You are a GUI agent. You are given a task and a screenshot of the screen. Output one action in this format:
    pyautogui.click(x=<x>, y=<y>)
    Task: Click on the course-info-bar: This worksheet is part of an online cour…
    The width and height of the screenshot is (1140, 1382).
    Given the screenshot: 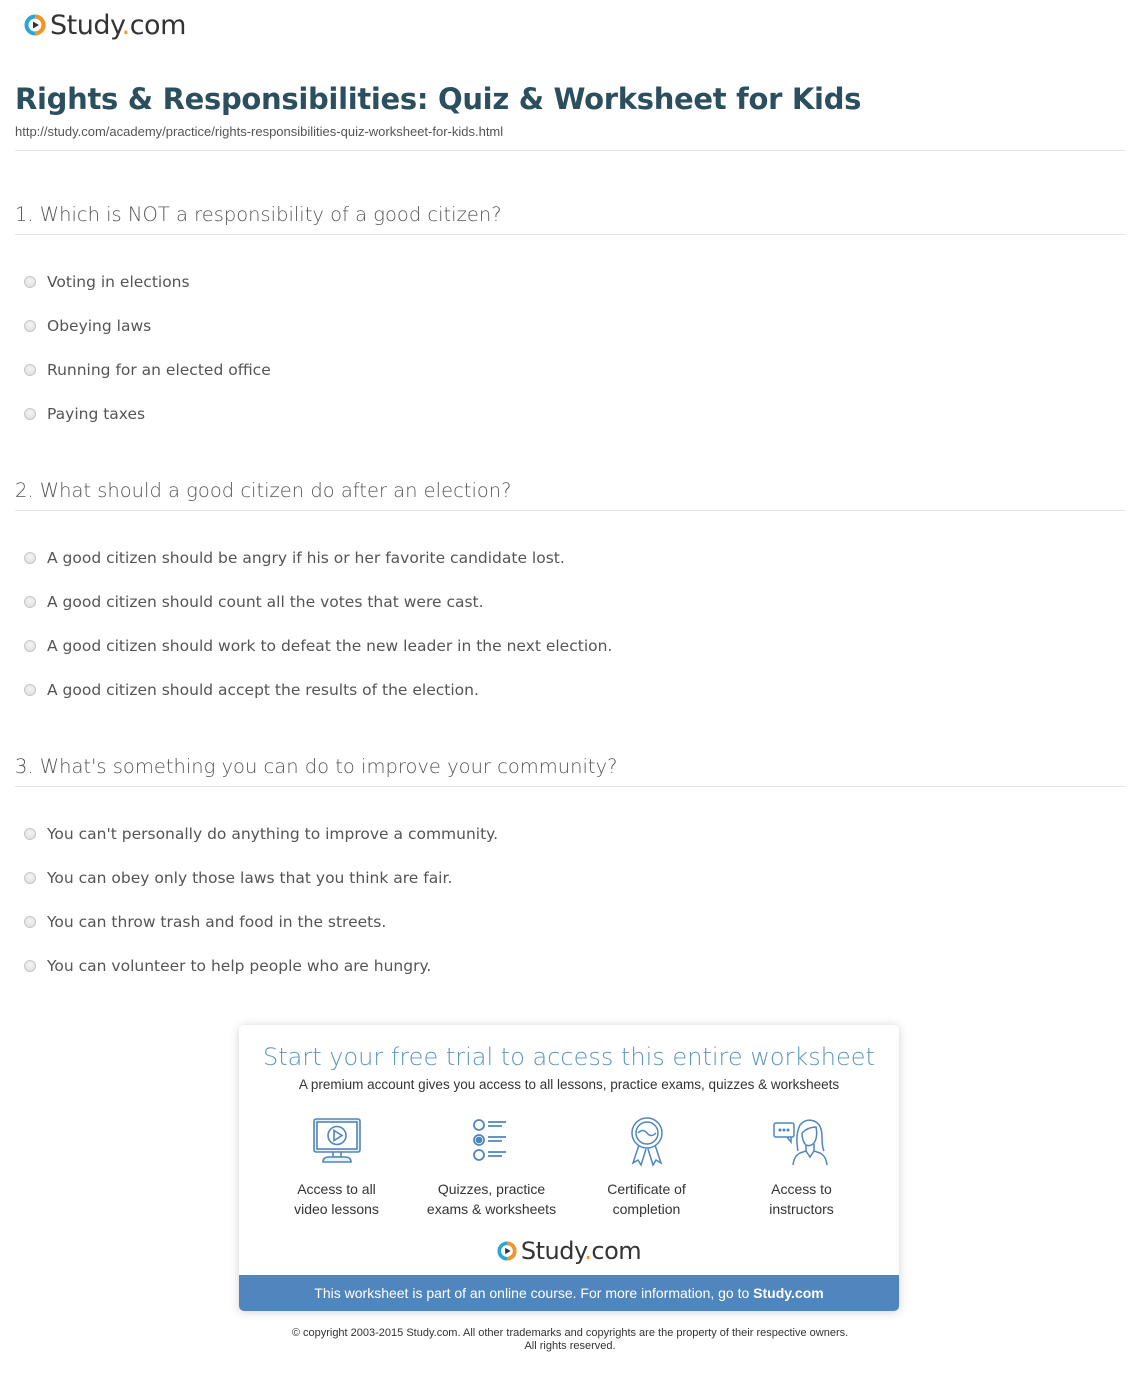 What is the action you would take?
    pyautogui.click(x=569, y=1293)
    